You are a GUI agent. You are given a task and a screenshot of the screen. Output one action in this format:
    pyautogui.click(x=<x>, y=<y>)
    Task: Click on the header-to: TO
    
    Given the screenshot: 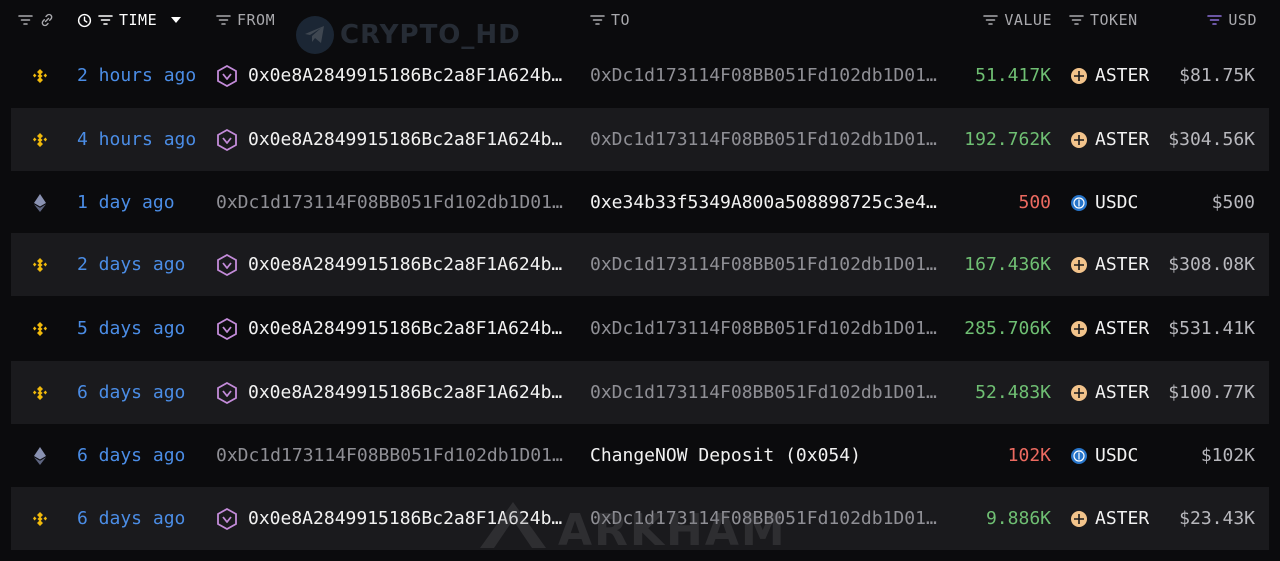 What is the action you would take?
    pyautogui.click(x=610, y=20)
    